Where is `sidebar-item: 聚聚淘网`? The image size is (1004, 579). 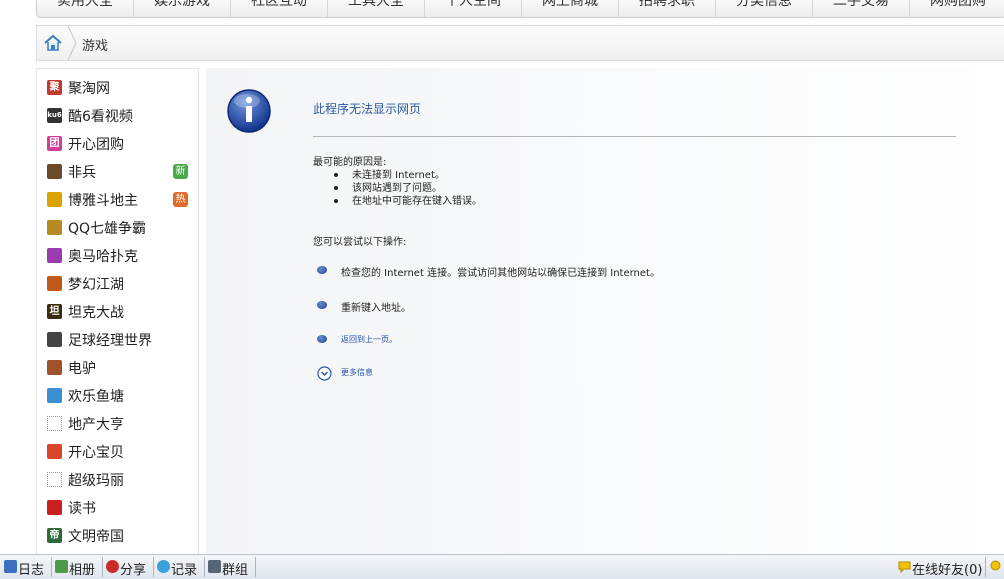 sidebar-item: 聚聚淘网 is located at coordinates (119, 88).